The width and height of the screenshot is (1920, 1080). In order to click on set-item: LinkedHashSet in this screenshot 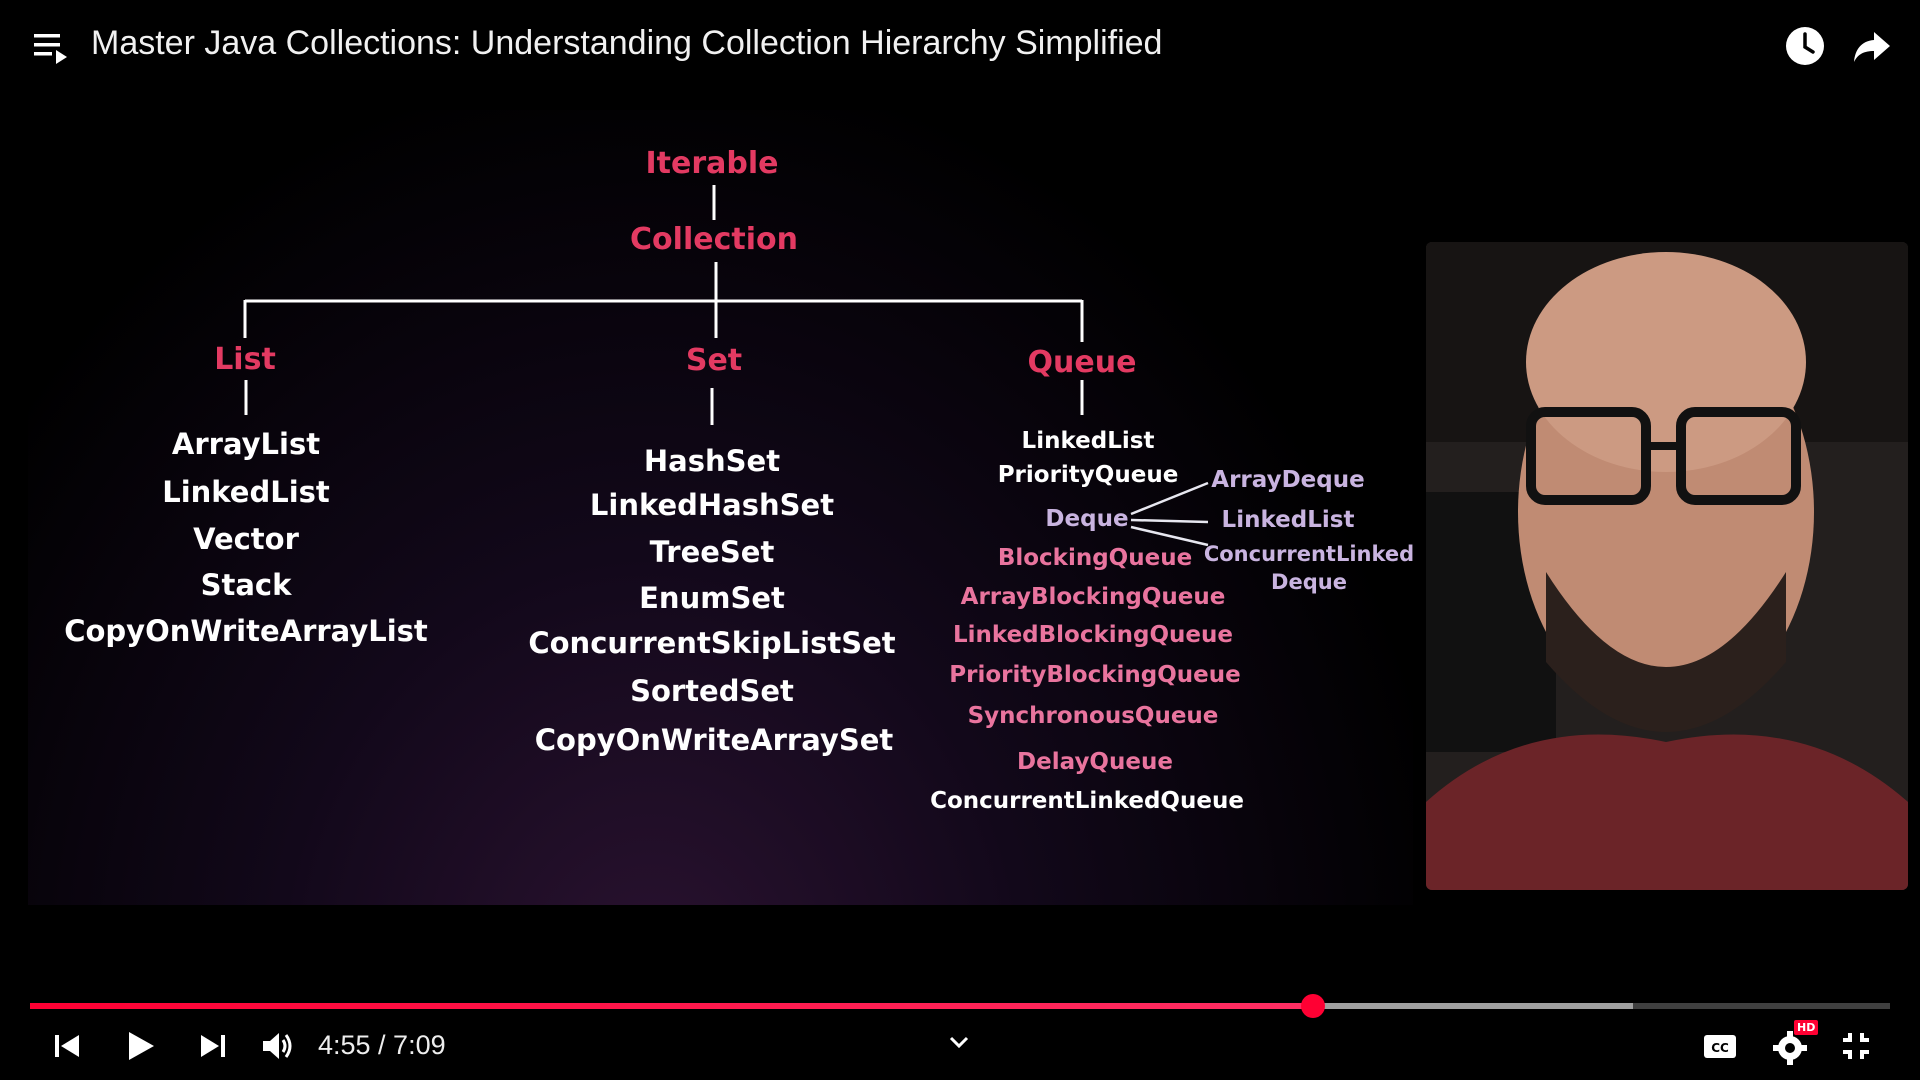, I will do `click(712, 505)`.